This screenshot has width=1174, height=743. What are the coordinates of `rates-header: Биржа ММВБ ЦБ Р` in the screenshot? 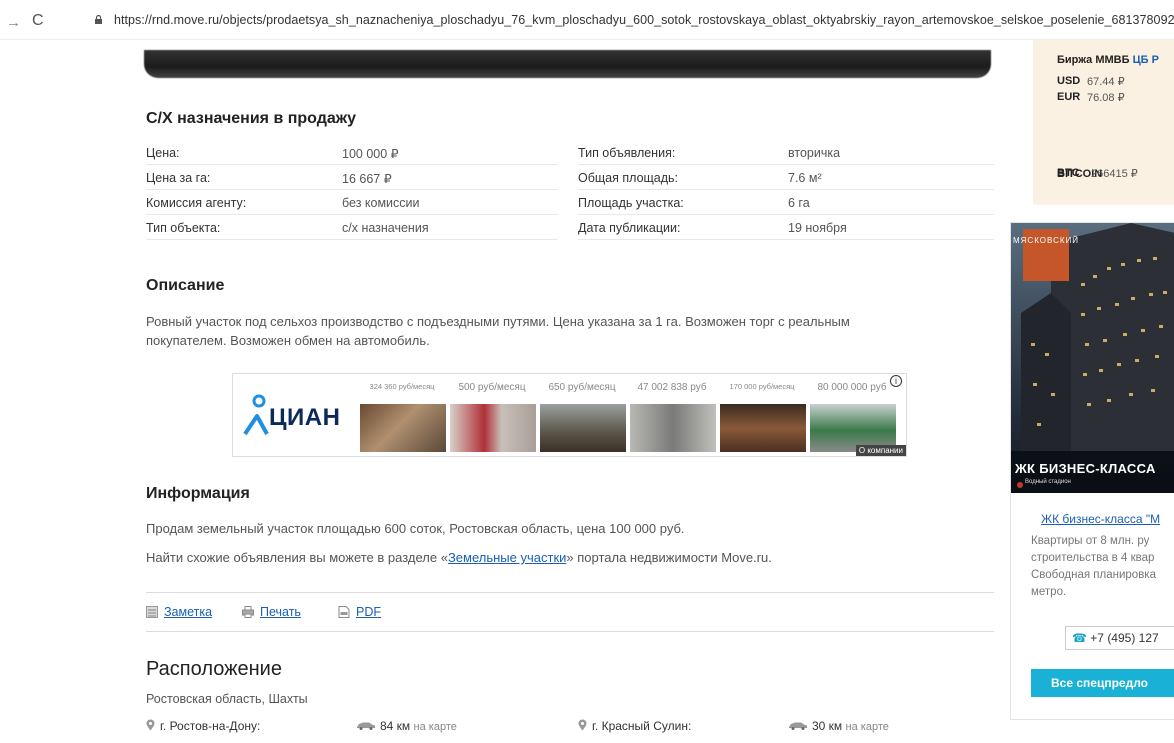 It's located at (1108, 60).